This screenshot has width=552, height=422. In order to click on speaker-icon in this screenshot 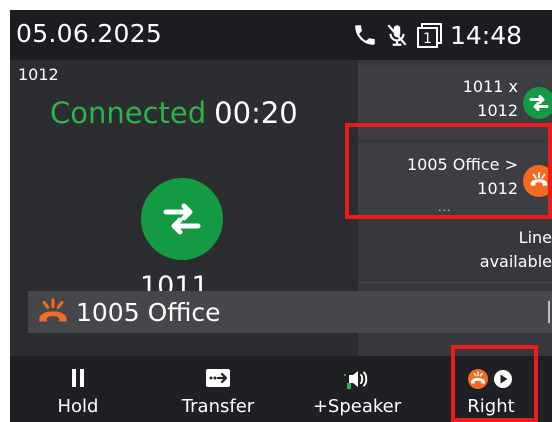, I will do `click(356, 380)`.